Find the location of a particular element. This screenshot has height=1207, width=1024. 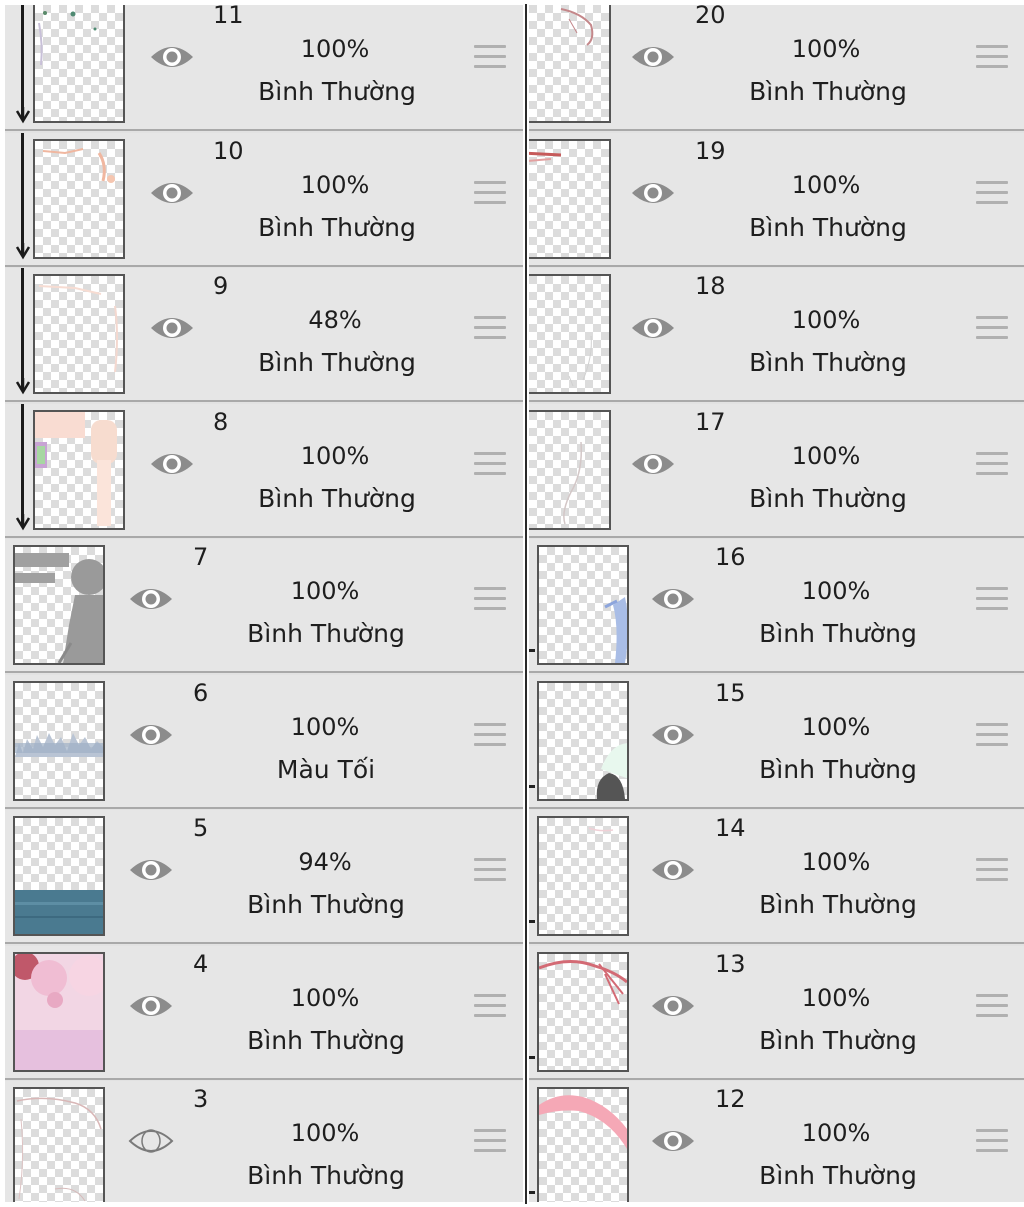

layer-row-14: 14 100% Bình Thường is located at coordinates (776, 877).